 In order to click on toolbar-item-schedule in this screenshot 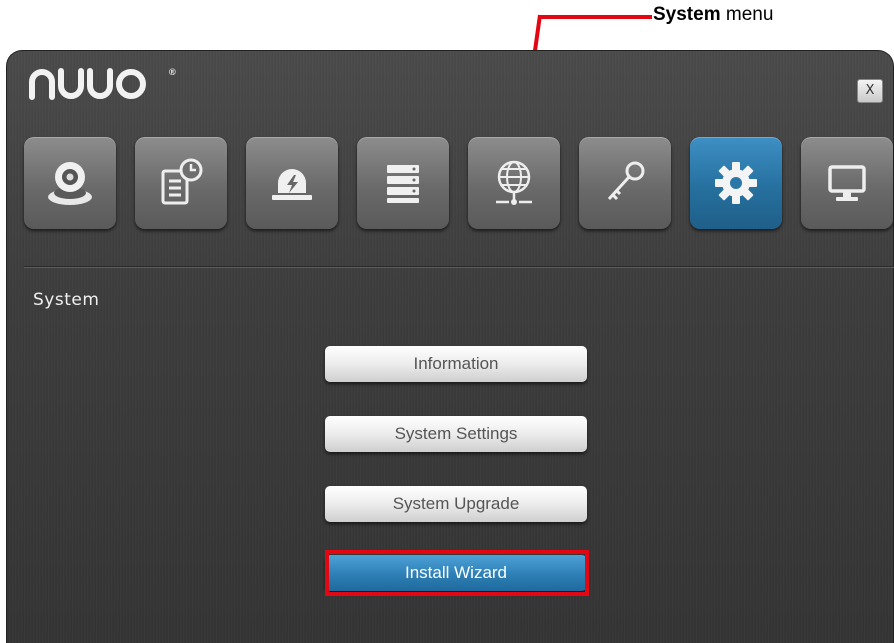, I will do `click(181, 183)`.